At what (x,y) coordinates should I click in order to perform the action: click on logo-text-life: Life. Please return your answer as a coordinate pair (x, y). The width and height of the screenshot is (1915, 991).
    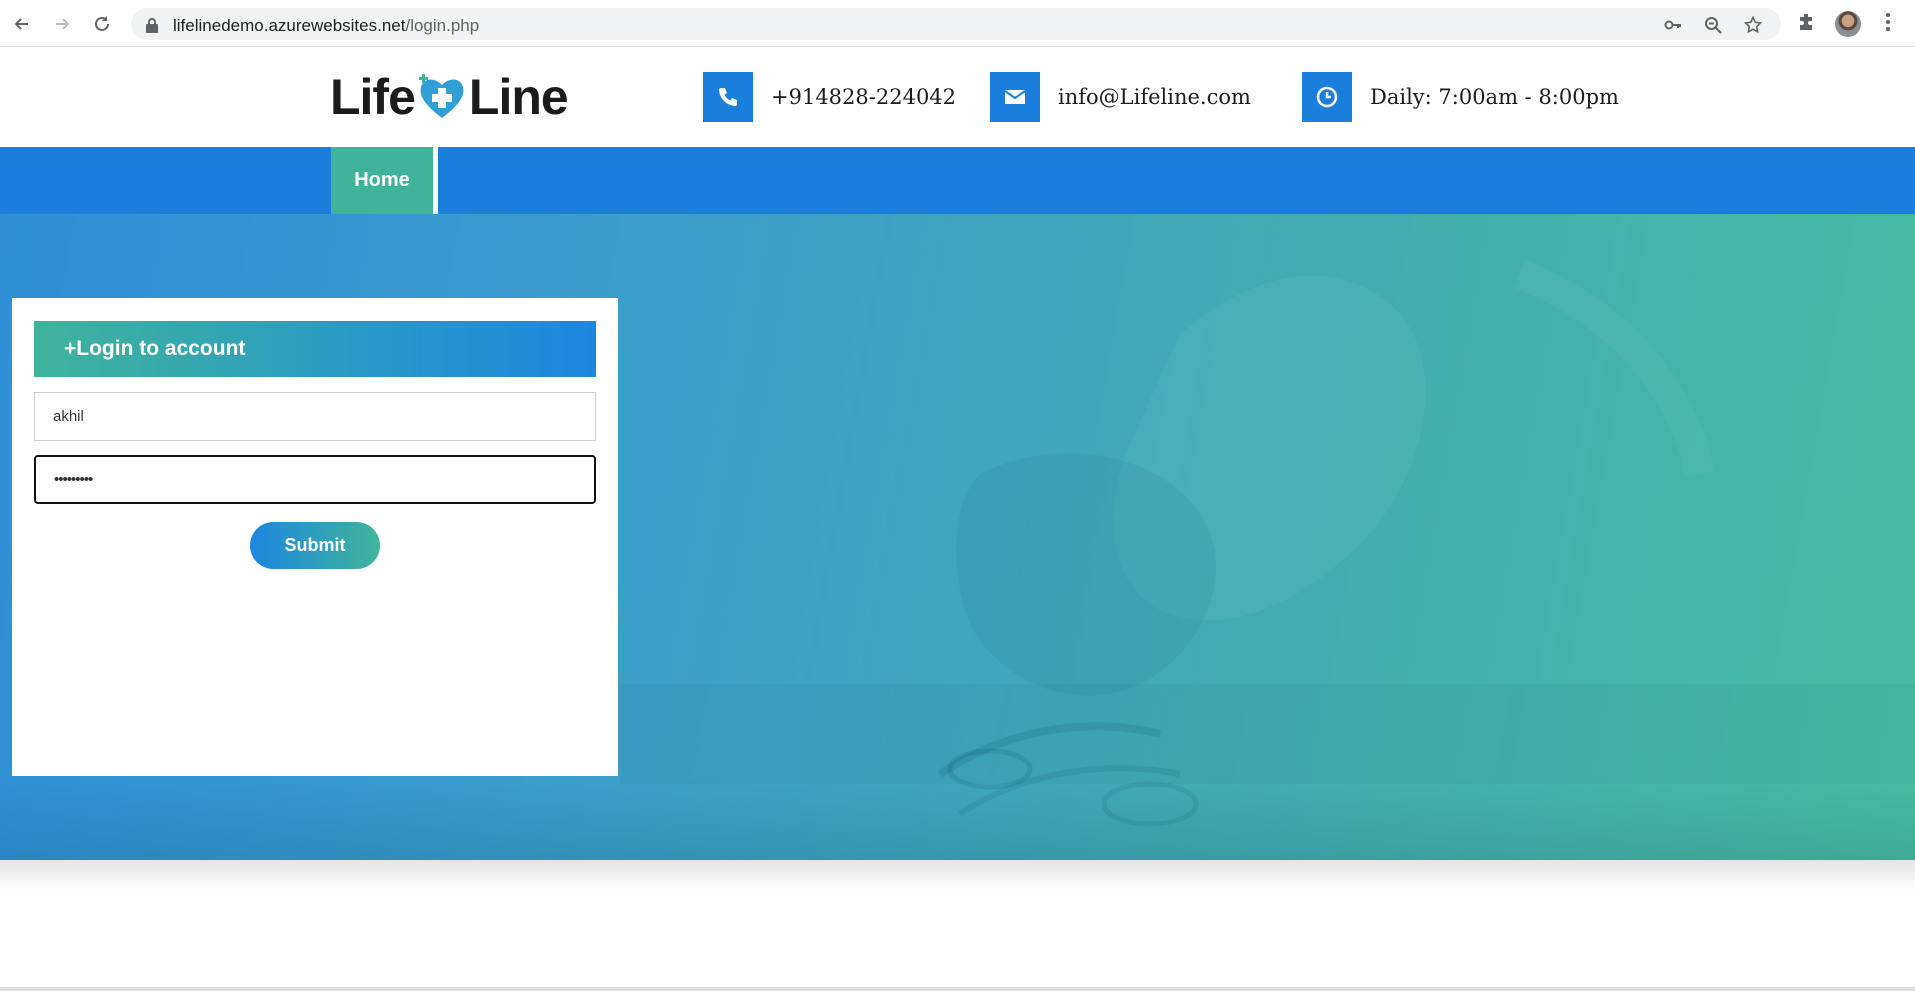
    Looking at the image, I should click on (373, 97).